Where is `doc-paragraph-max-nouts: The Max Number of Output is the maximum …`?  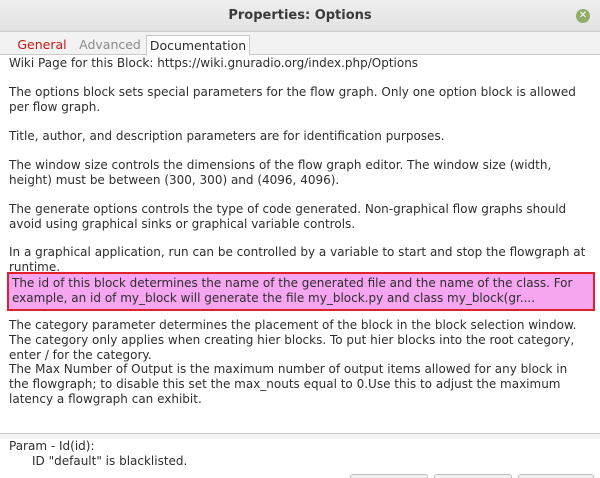
doc-paragraph-max-nouts: The Max Number of Output is the maximum … is located at coordinates (288, 384).